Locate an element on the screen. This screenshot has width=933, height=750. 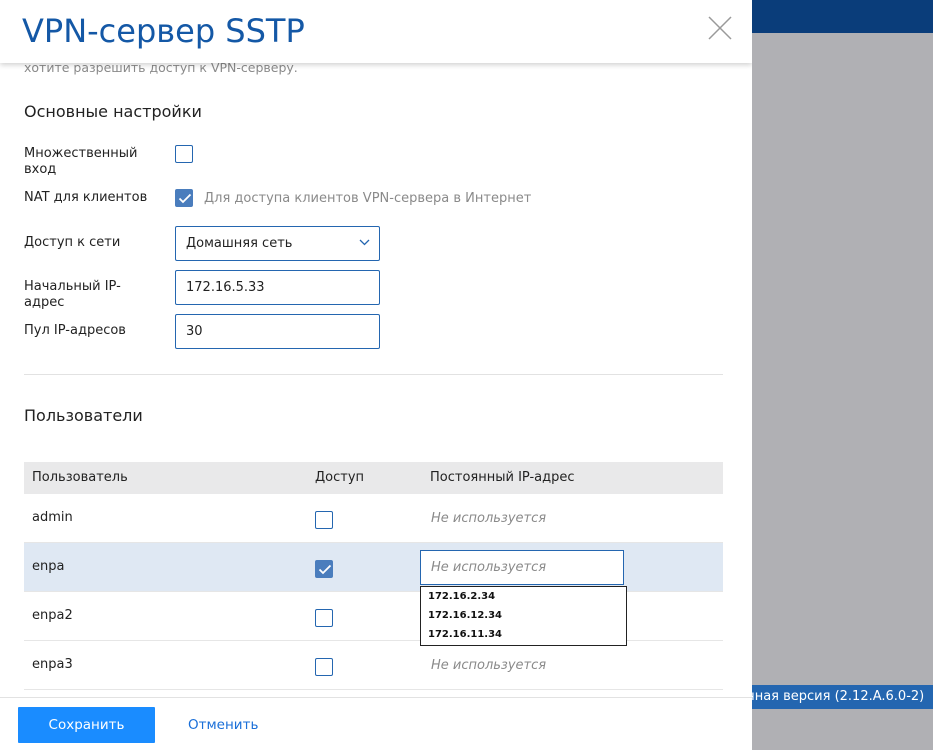
users-section-title: Пользователи is located at coordinates (83, 415).